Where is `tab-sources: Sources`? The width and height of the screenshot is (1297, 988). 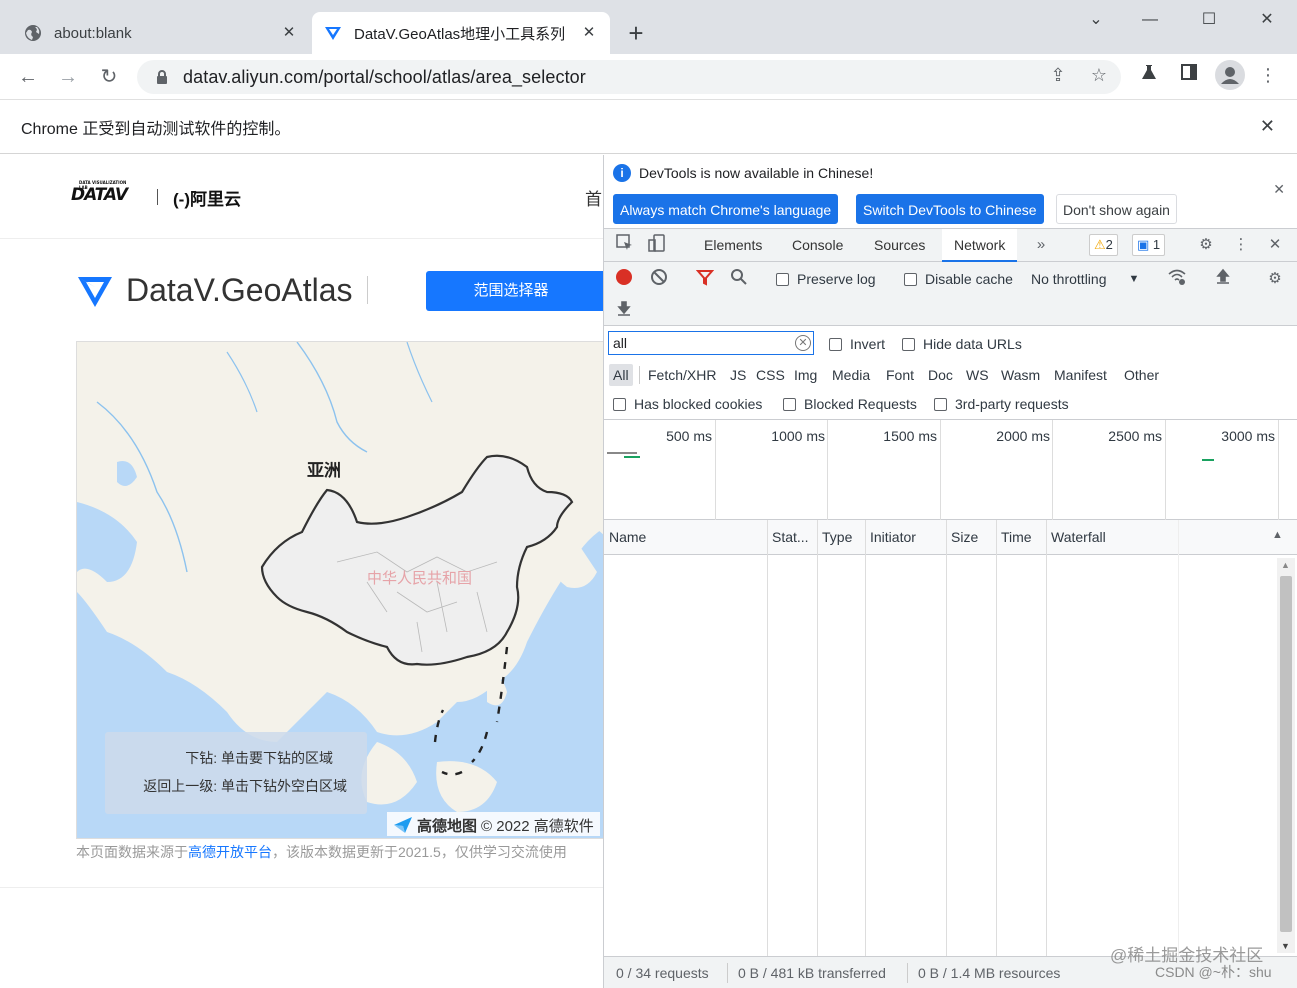
tab-sources: Sources is located at coordinates (899, 245).